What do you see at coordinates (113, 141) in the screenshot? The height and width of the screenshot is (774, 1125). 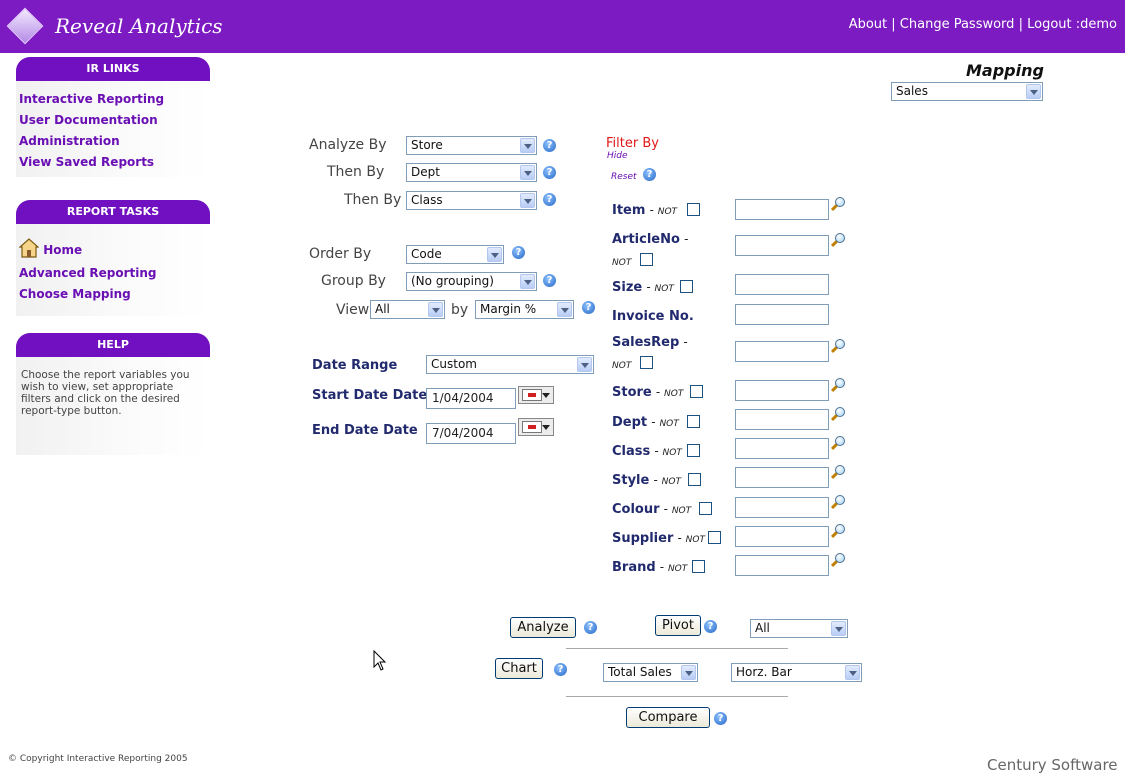 I see `administration-link: Administration` at bounding box center [113, 141].